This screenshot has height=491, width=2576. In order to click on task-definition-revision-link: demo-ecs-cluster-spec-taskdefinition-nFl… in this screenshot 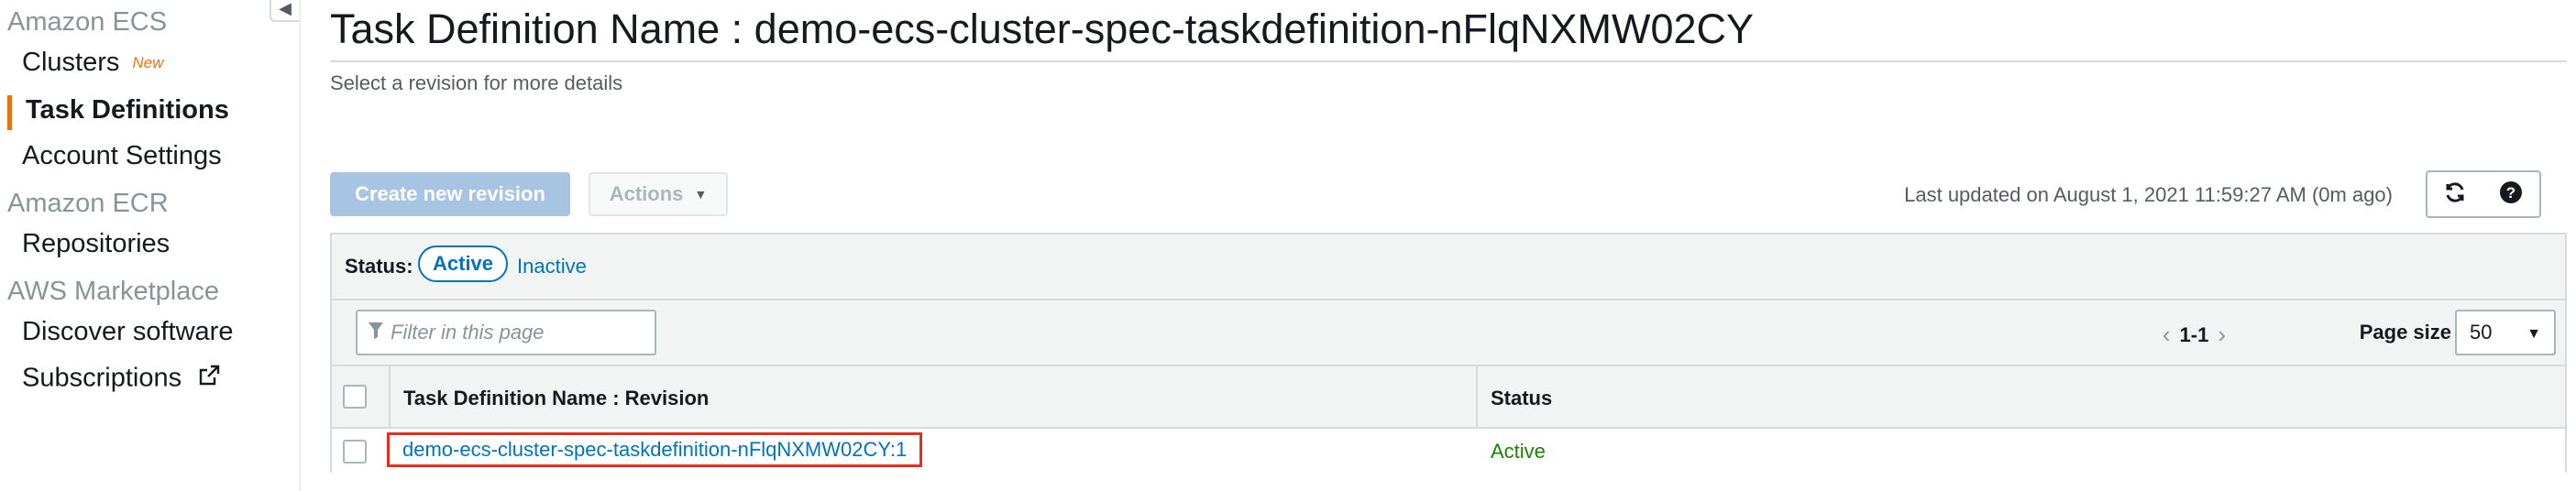, I will do `click(655, 449)`.